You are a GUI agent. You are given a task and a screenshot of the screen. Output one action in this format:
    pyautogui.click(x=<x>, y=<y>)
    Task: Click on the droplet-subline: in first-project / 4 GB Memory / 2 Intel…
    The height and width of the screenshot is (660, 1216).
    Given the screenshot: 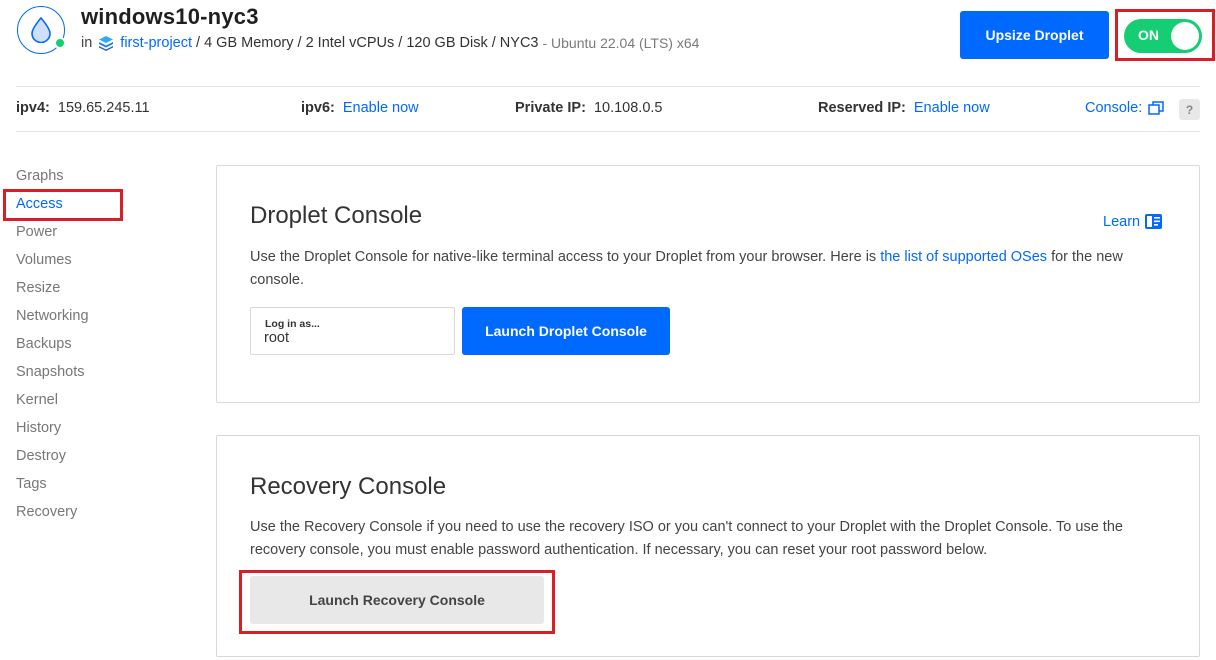 What is the action you would take?
    pyautogui.click(x=390, y=43)
    